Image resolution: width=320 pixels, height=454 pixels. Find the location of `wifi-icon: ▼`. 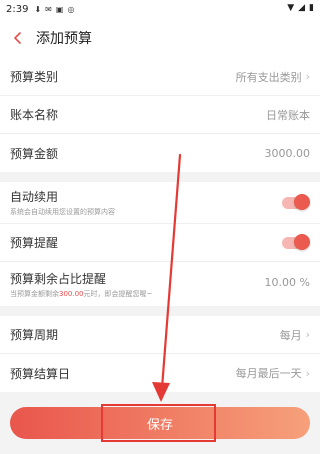

wifi-icon: ▼ is located at coordinates (291, 8).